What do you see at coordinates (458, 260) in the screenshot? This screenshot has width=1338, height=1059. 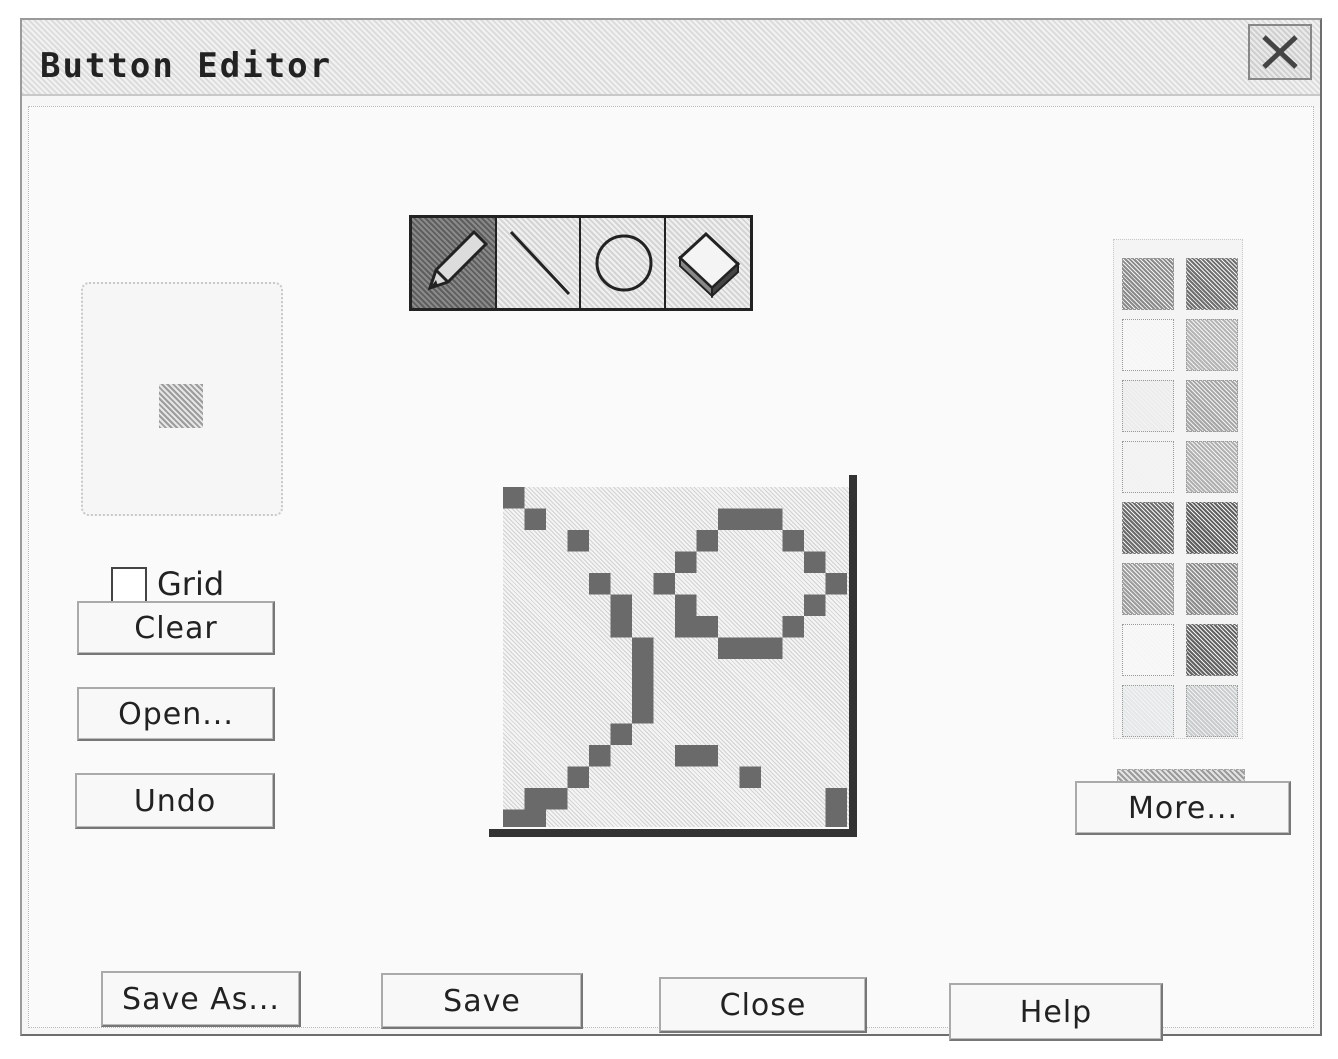 I see `pencil-icon` at bounding box center [458, 260].